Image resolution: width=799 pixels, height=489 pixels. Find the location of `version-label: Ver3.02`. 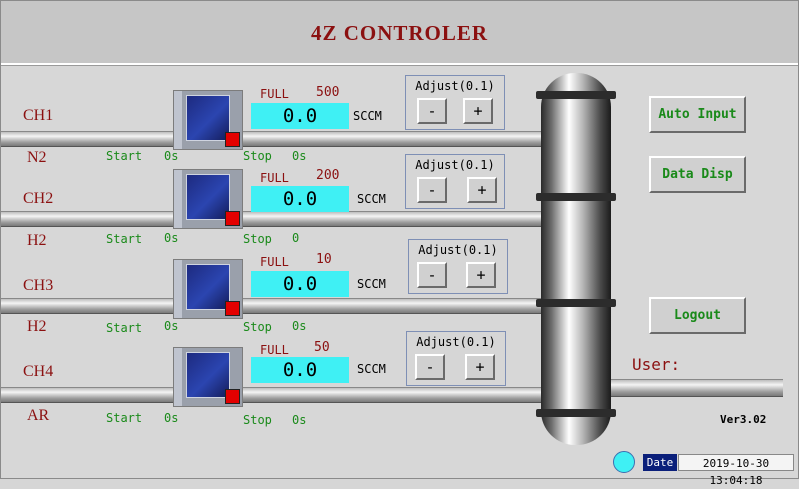

version-label: Ver3.02 is located at coordinates (743, 419).